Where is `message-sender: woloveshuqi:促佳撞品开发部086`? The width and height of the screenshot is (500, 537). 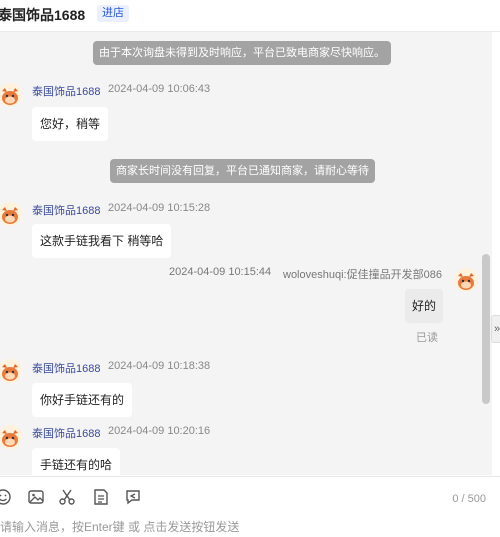
message-sender: woloveshuqi:促佳撞品开发部086 is located at coordinates (362, 275).